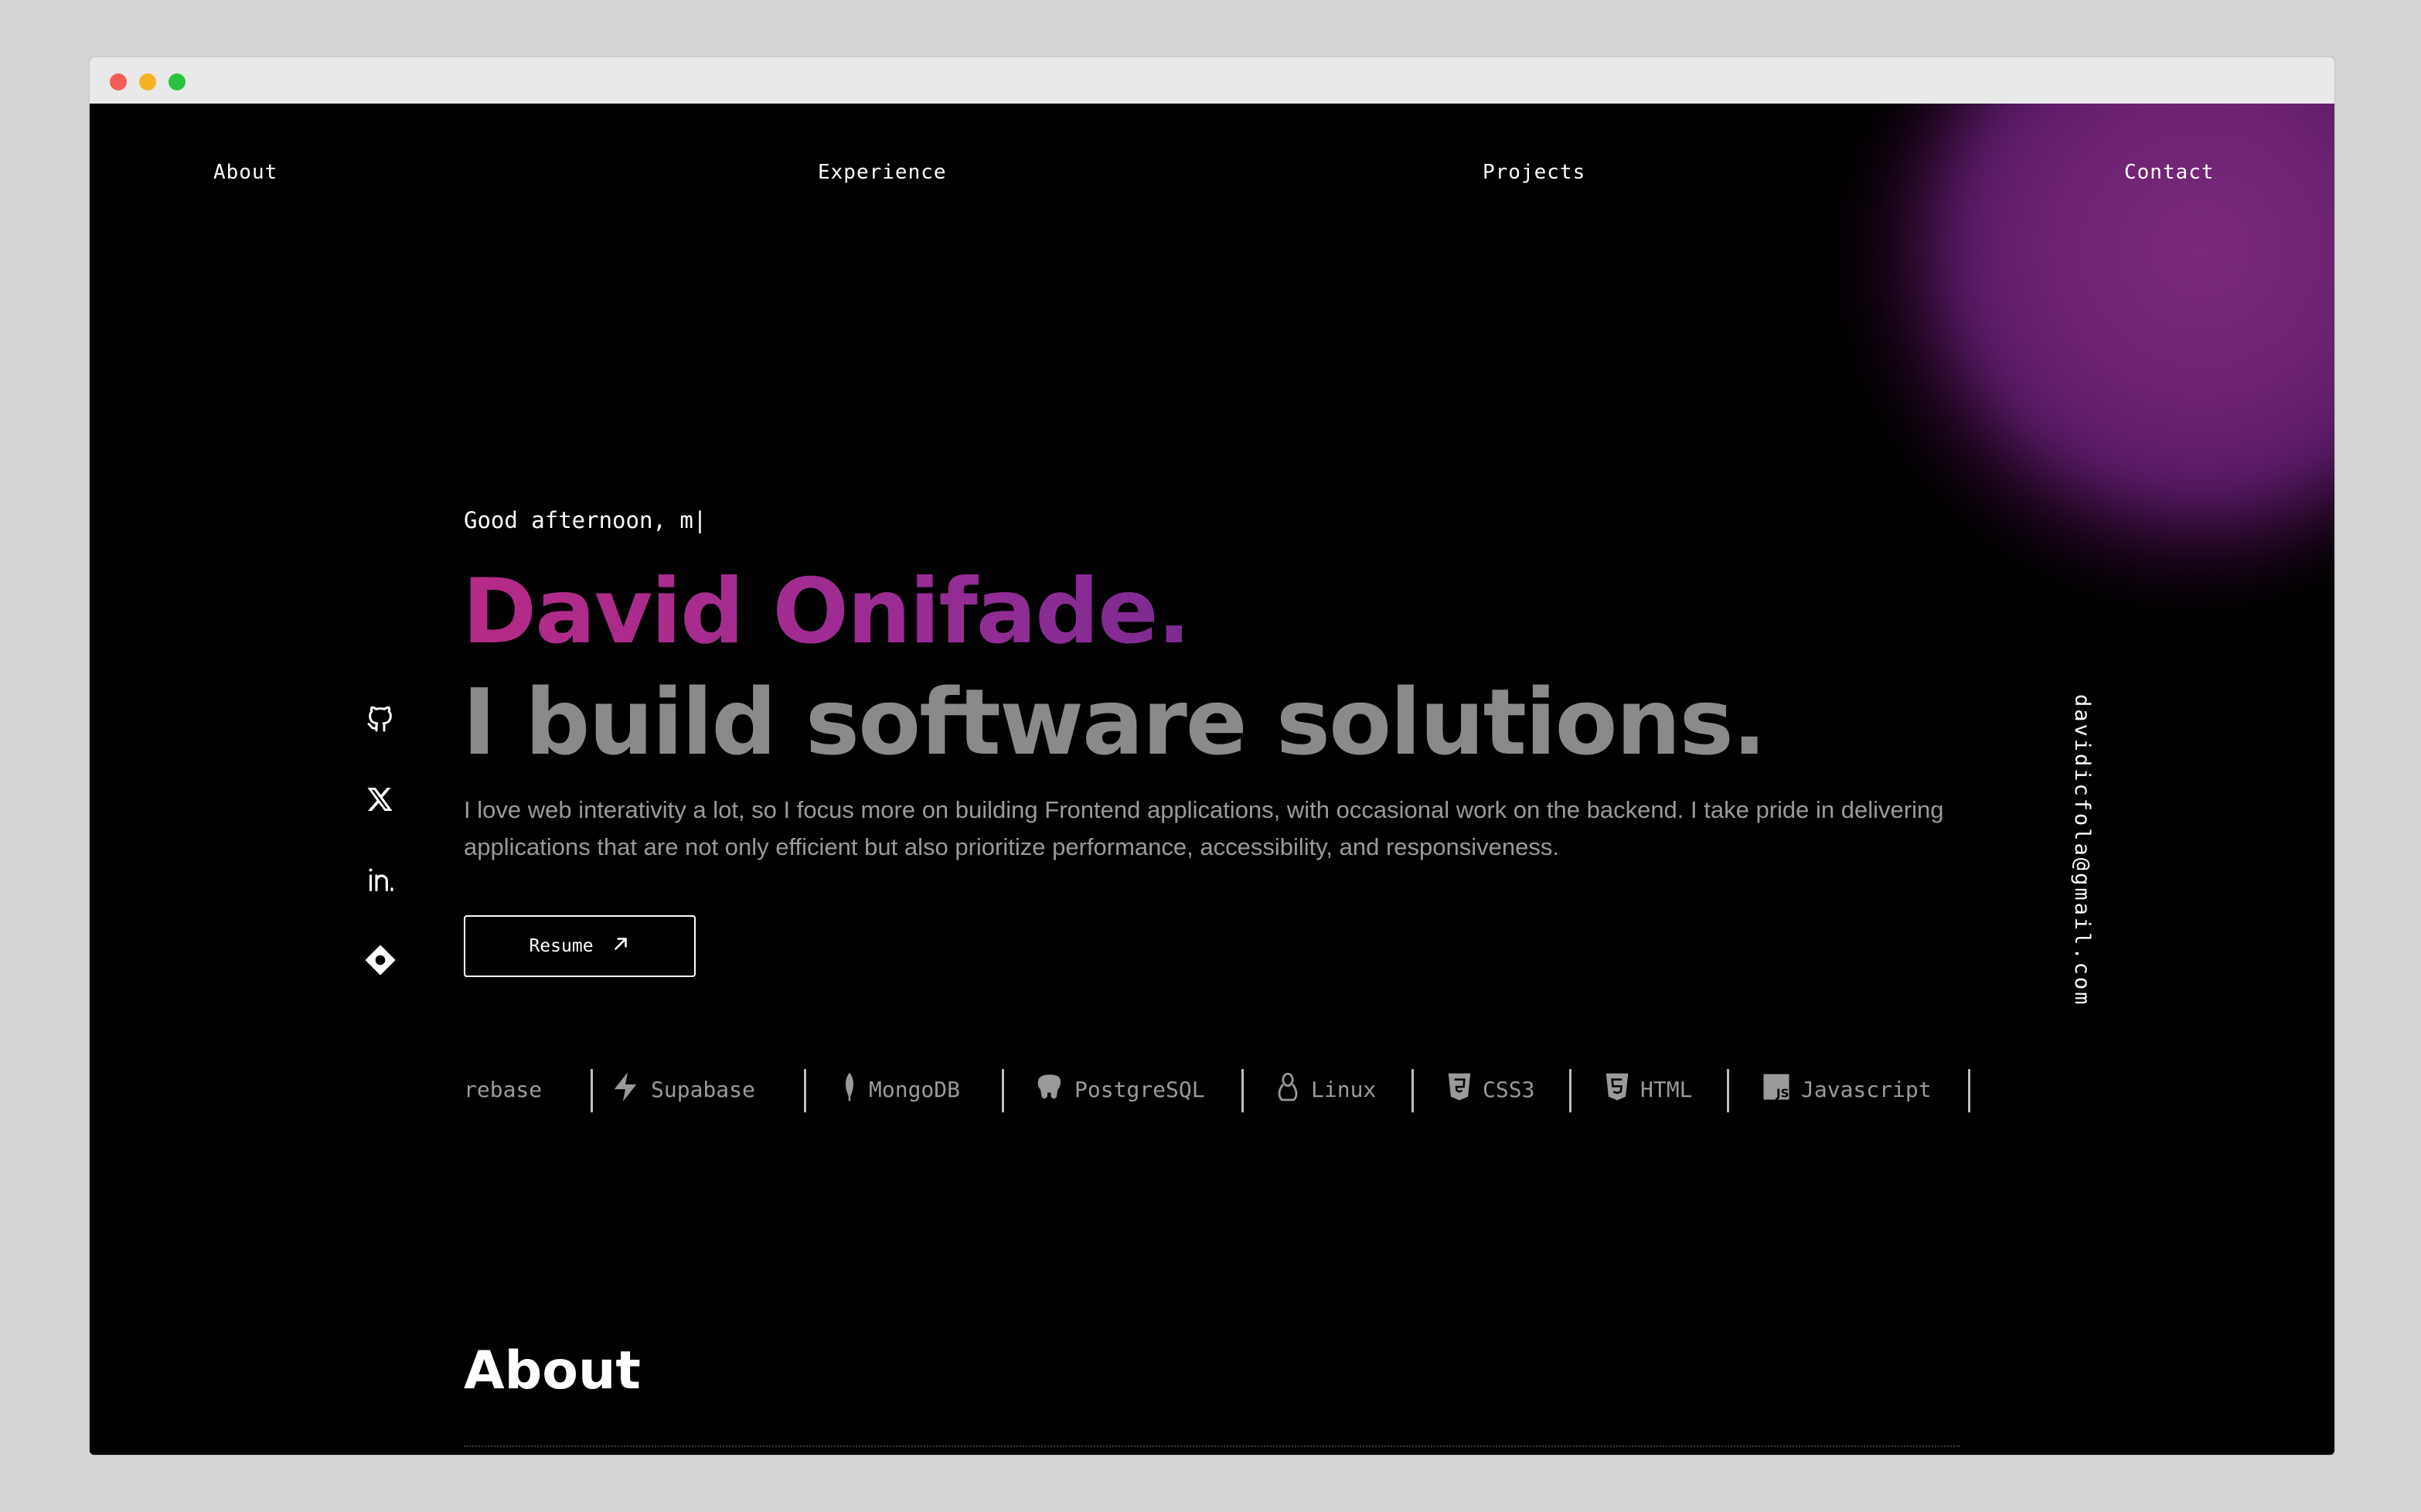 This screenshot has width=2421, height=1512. What do you see at coordinates (1212, 80) in the screenshot?
I see `window-titlebar` at bounding box center [1212, 80].